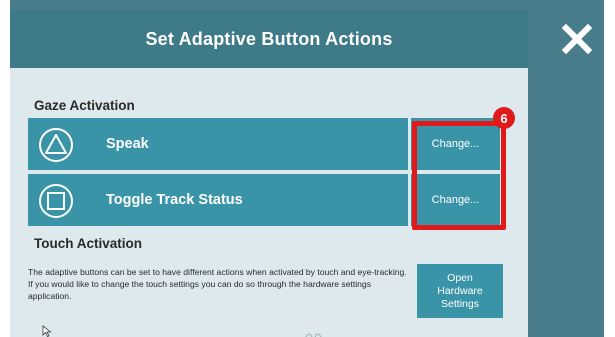 This screenshot has width=615, height=337. Describe the element at coordinates (609, 168) in the screenshot. I see `screen-border-right` at that location.